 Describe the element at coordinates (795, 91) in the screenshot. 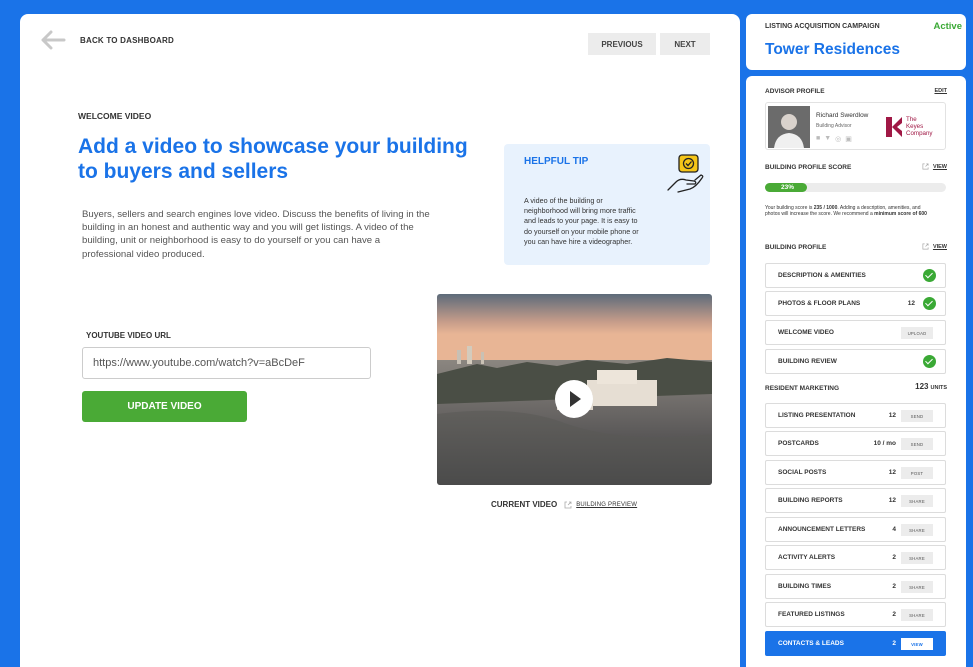

I see `advisor-profile-heading: ADVISOR PROFILE` at that location.